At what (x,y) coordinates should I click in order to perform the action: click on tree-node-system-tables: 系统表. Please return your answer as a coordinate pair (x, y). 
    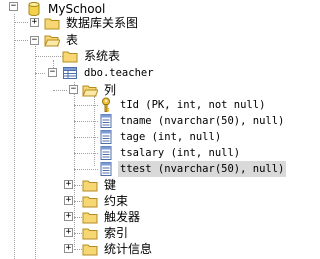
    Looking at the image, I should click on (92, 56).